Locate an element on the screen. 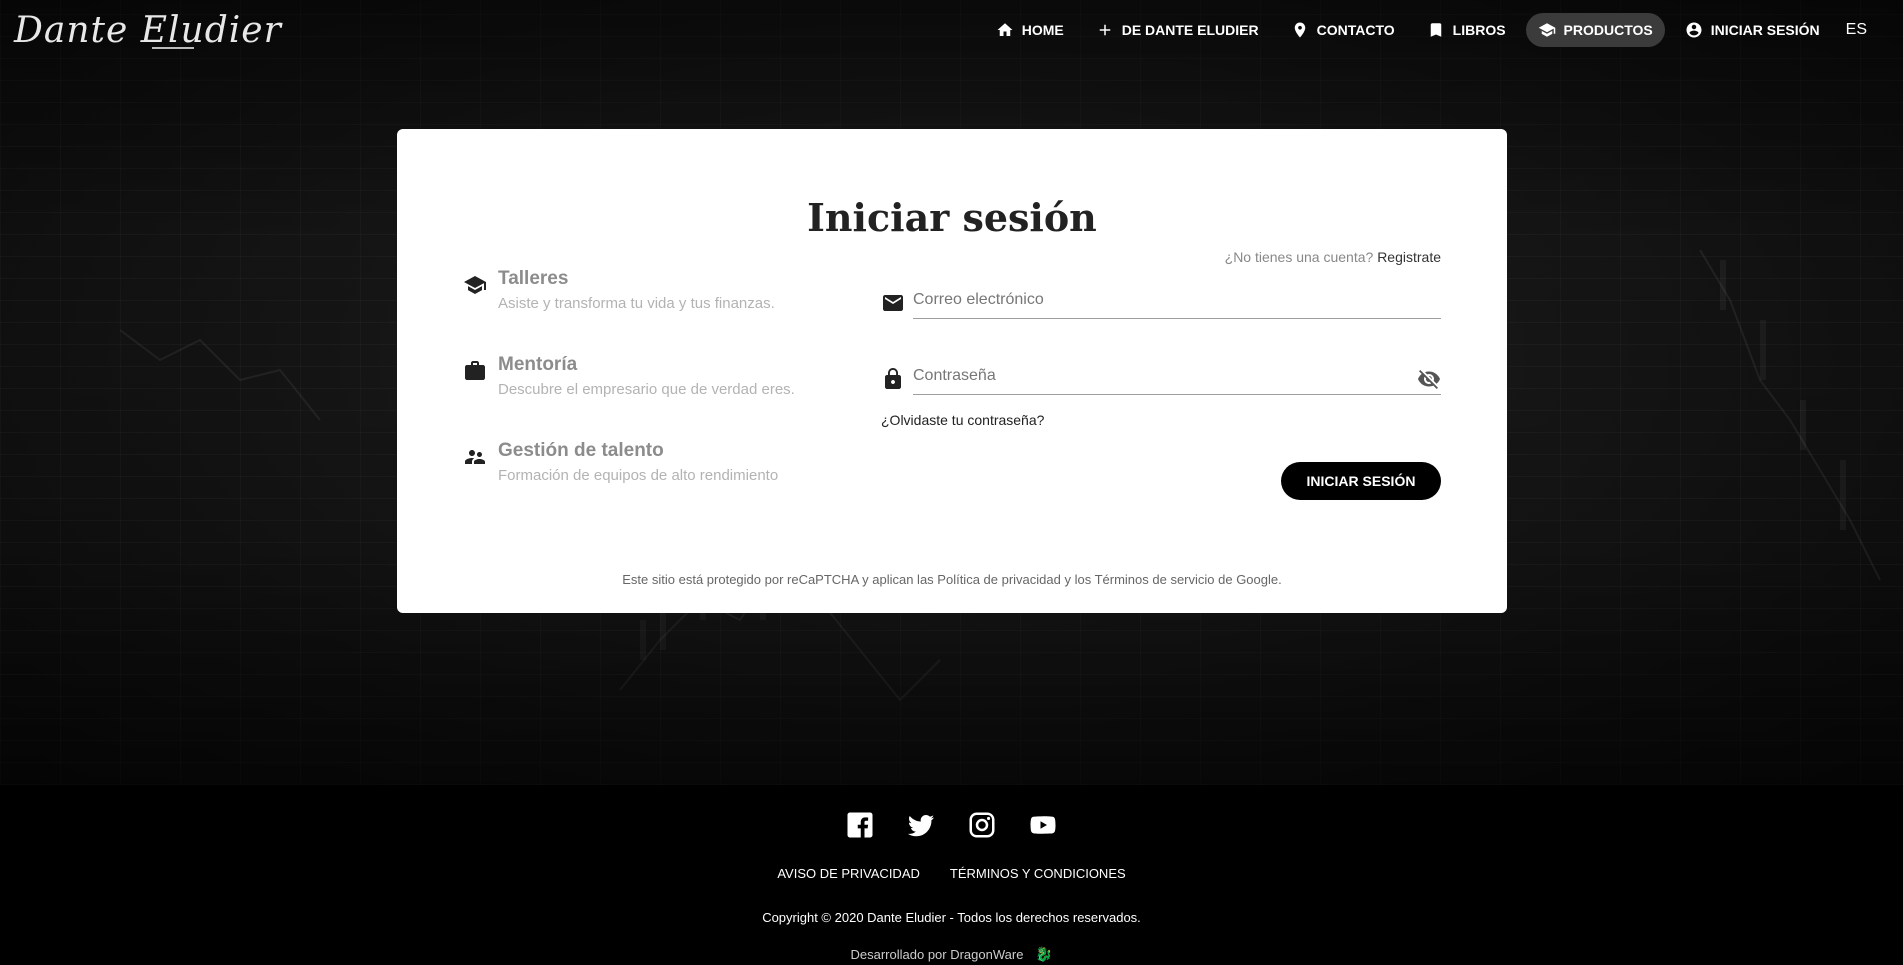 The image size is (1903, 965). privacy-link: AVISO DE PRIVACIDAD is located at coordinates (848, 873).